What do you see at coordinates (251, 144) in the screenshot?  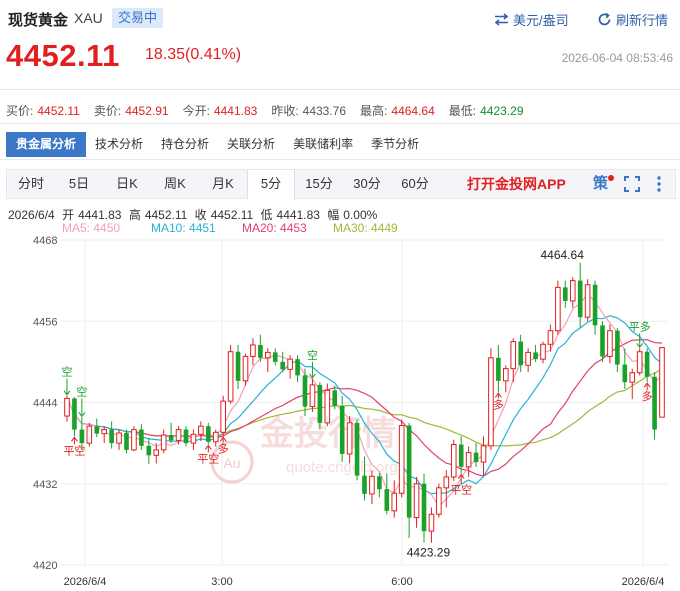 I see `tab-correlation-analysis: 关联分析` at bounding box center [251, 144].